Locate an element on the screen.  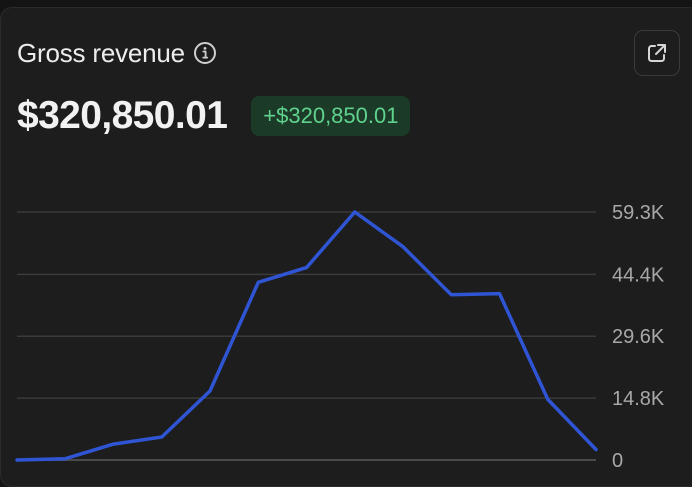
y-tick-label: 44.4K is located at coordinates (638, 275).